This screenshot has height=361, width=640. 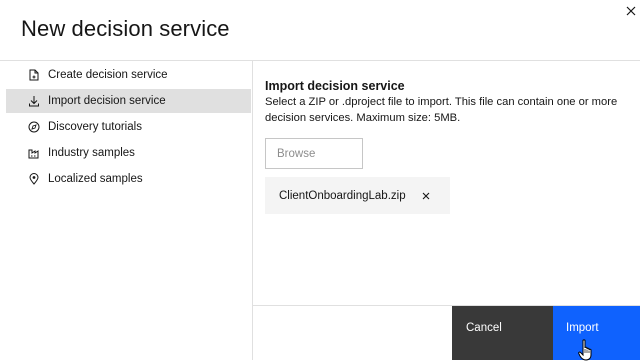 I want to click on nav-item-label: Discovery tutorials, so click(x=95, y=127).